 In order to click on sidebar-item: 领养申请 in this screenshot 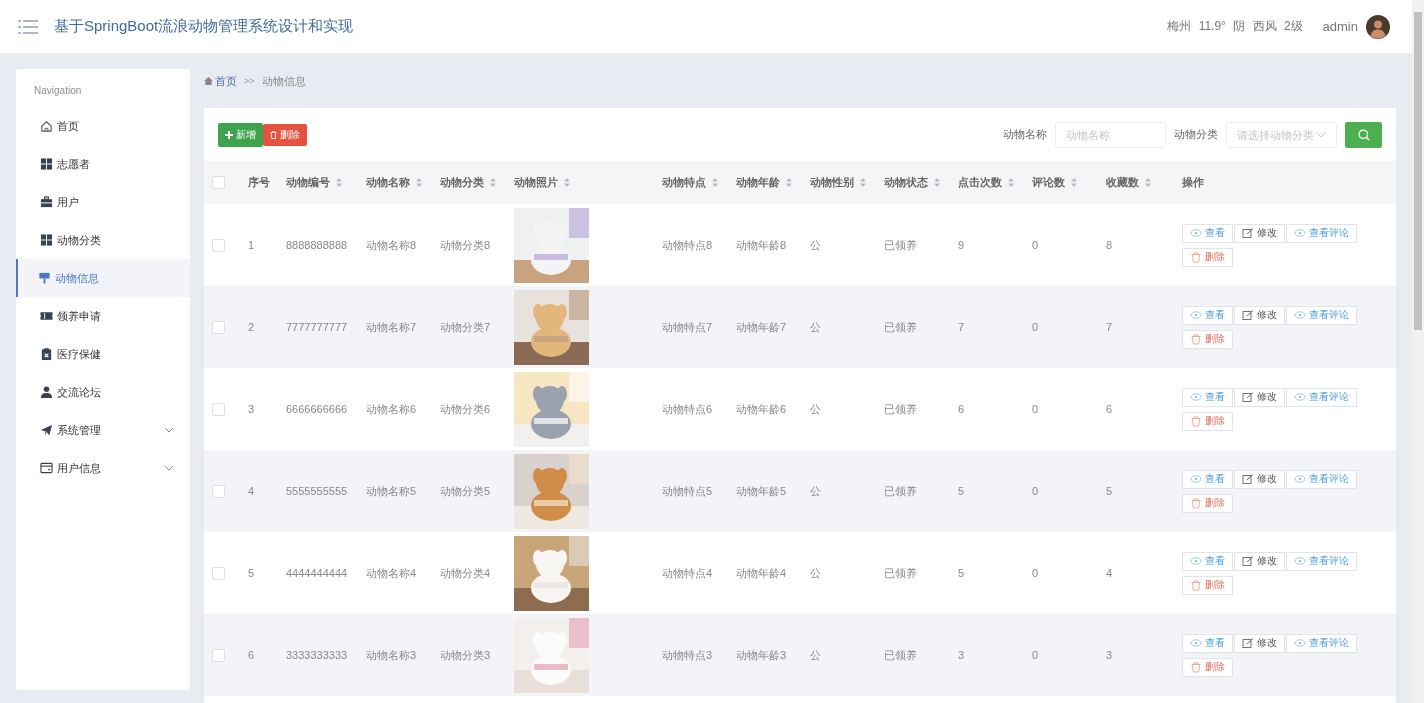, I will do `click(103, 316)`.